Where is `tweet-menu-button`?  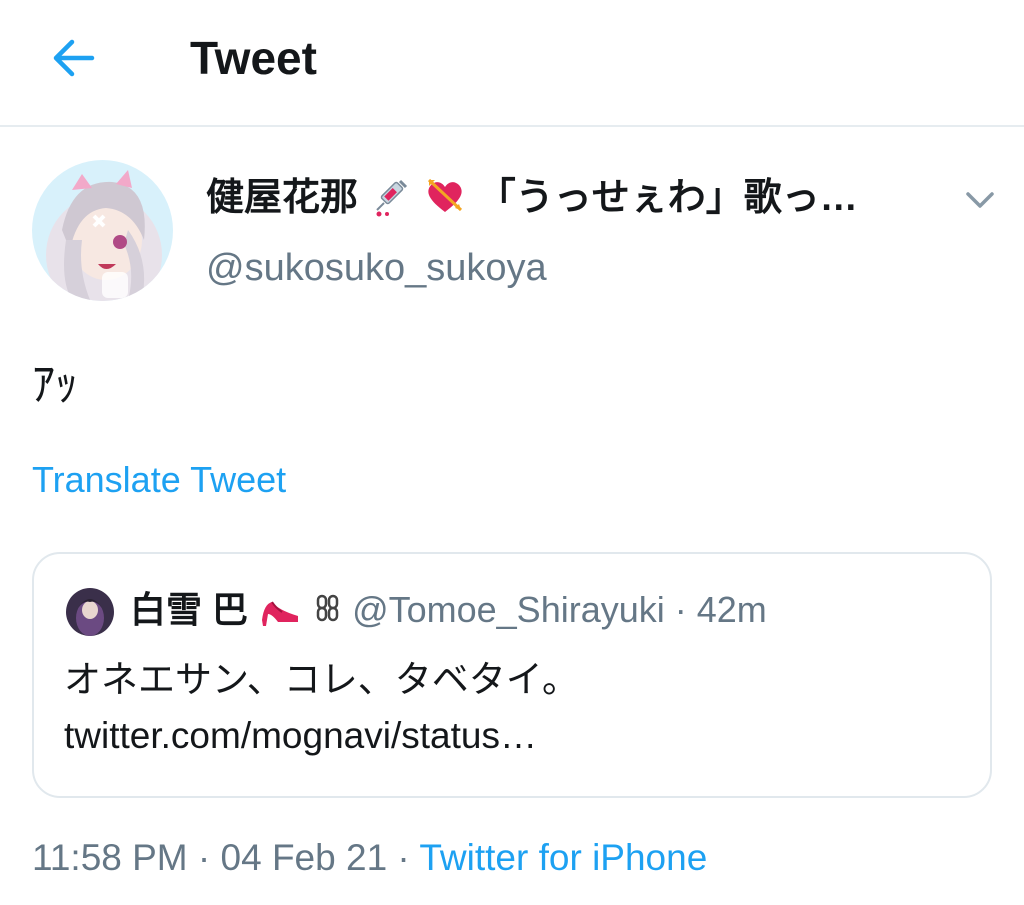 tweet-menu-button is located at coordinates (980, 200).